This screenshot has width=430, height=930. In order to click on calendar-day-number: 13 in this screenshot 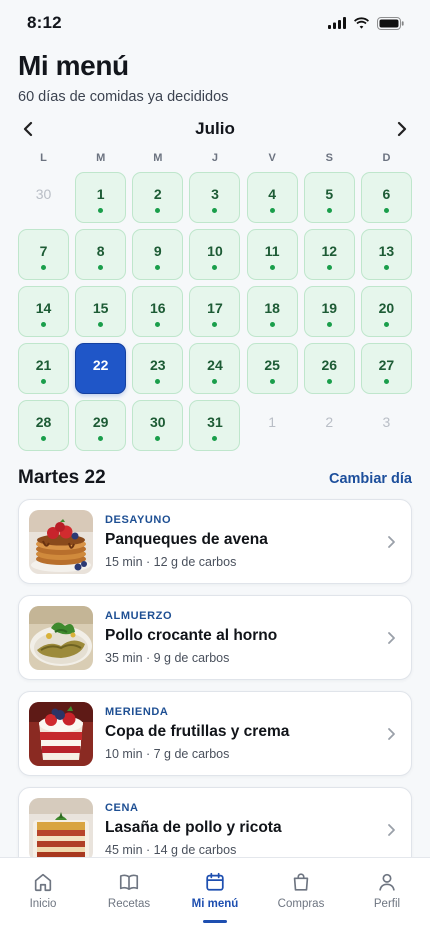, I will do `click(386, 250)`.